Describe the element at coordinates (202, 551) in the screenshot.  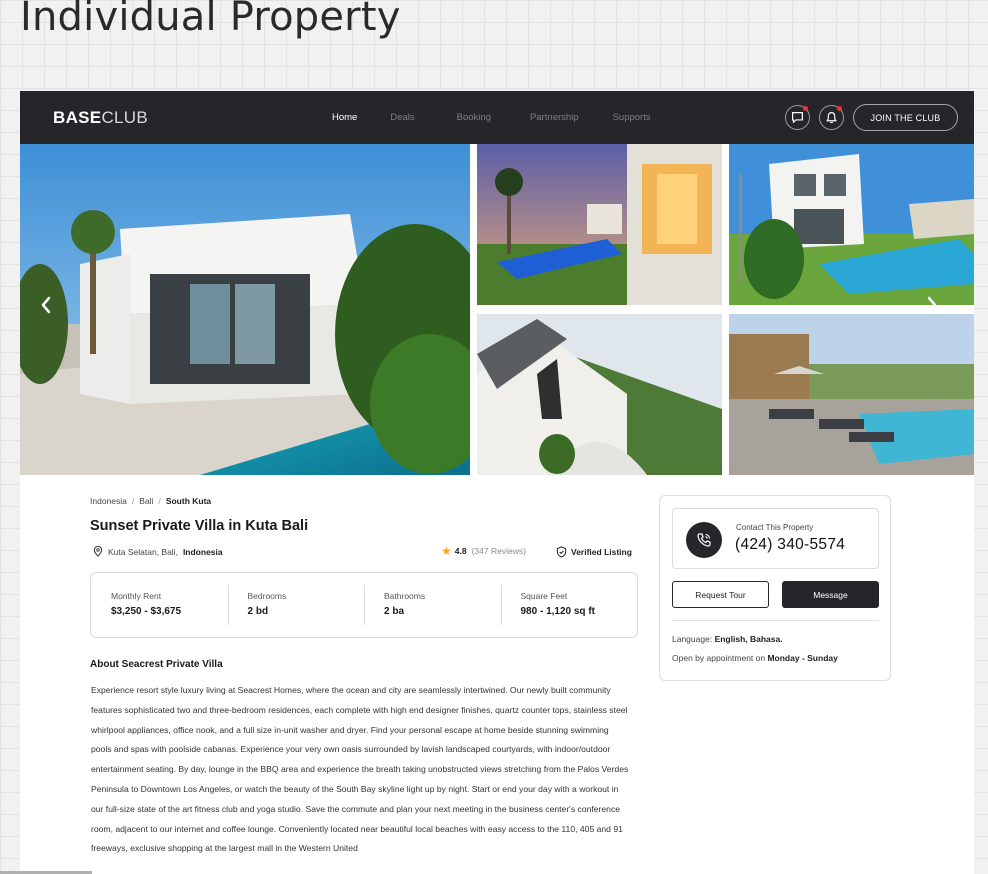
I see `location-country: Indonesia` at that location.